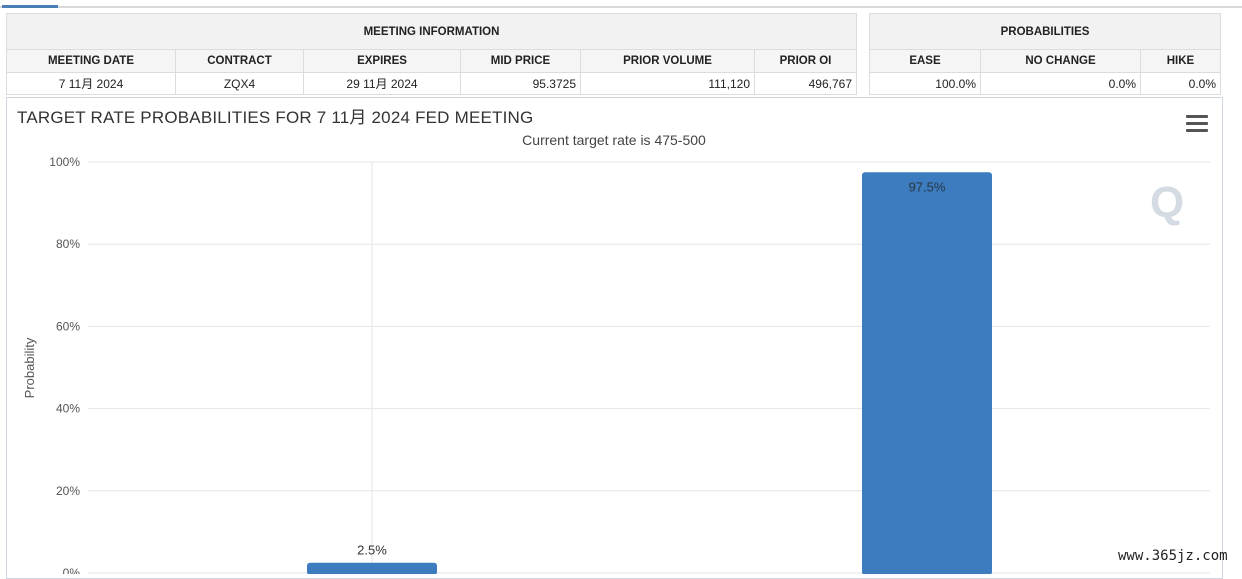 This screenshot has width=1242, height=579. What do you see at coordinates (372, 550) in the screenshot?
I see `data-label: 2.5%` at bounding box center [372, 550].